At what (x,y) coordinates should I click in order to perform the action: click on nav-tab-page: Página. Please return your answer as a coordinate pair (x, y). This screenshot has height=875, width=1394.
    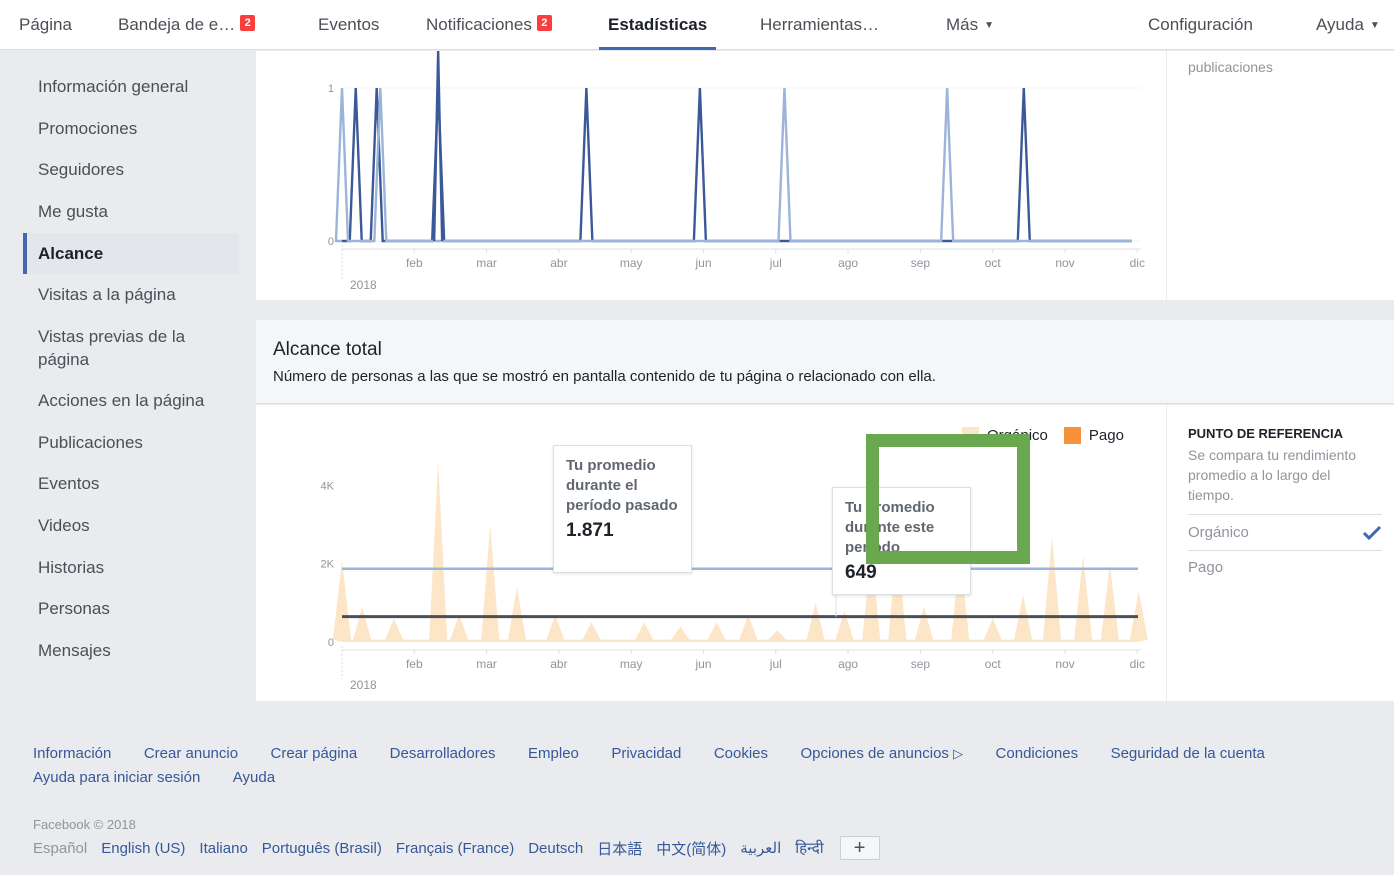
    Looking at the image, I should click on (45, 25).